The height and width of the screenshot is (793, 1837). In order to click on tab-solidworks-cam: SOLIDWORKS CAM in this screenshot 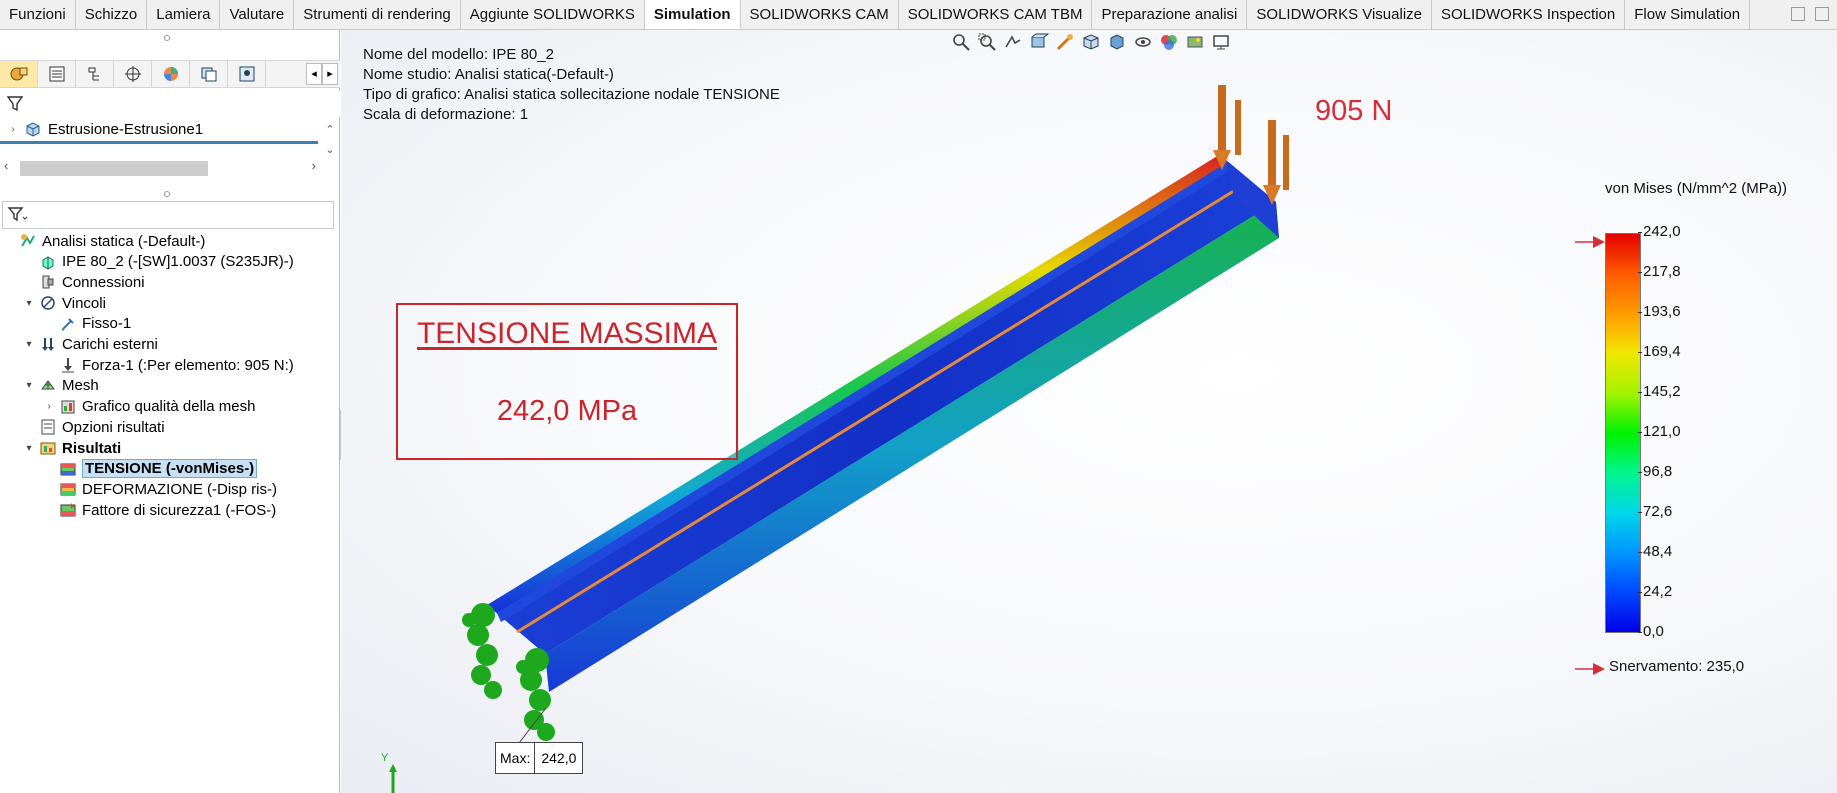, I will do `click(820, 14)`.